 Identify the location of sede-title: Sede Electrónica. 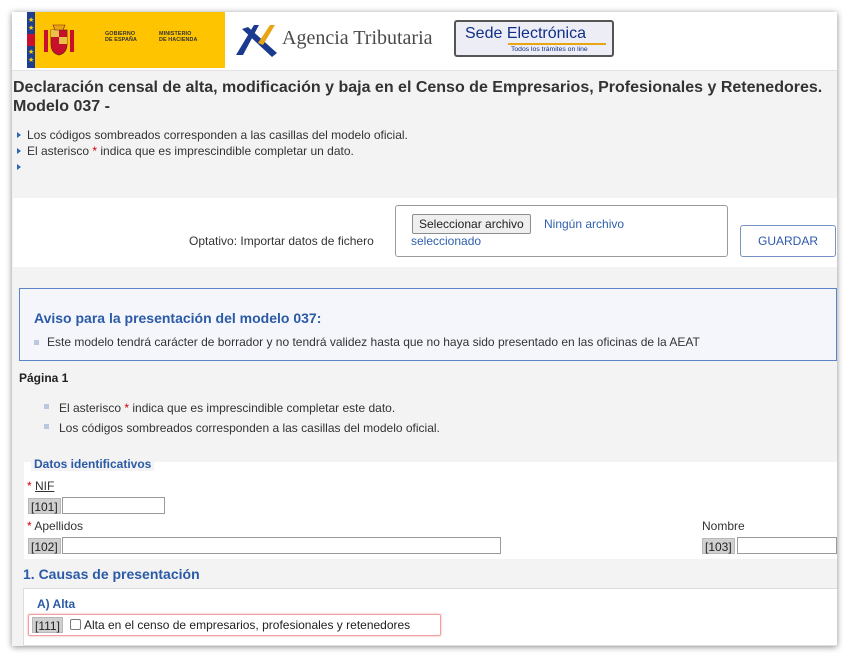
(525, 33).